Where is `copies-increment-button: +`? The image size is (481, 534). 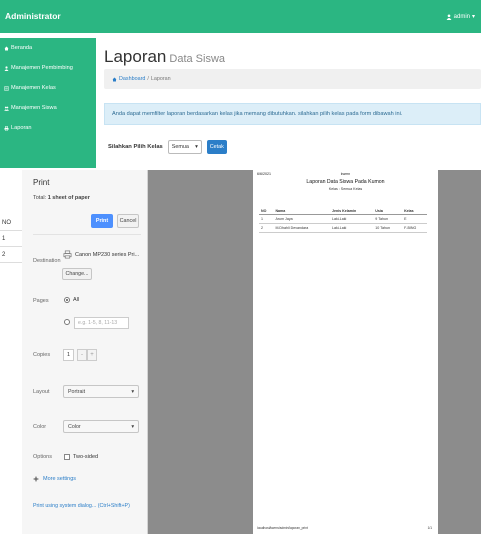 copies-increment-button: + is located at coordinates (92, 355).